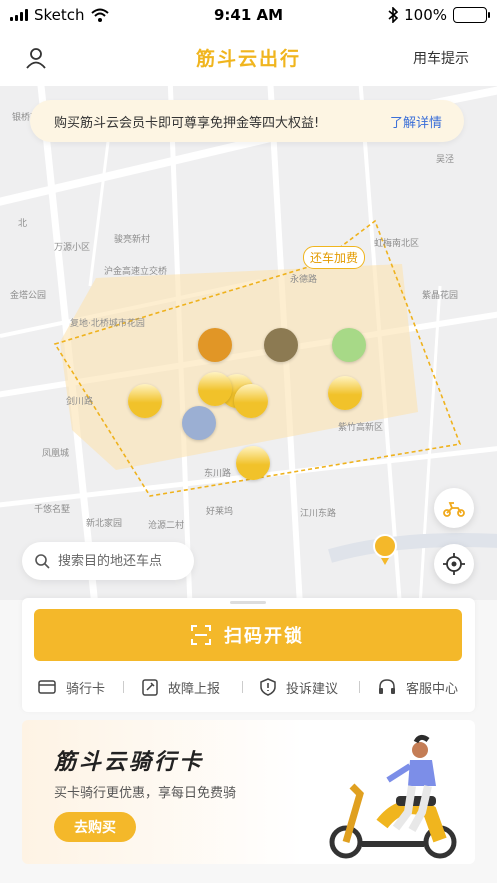 Image resolution: width=497 pixels, height=883 pixels. I want to click on wrench-icon, so click(150, 687).